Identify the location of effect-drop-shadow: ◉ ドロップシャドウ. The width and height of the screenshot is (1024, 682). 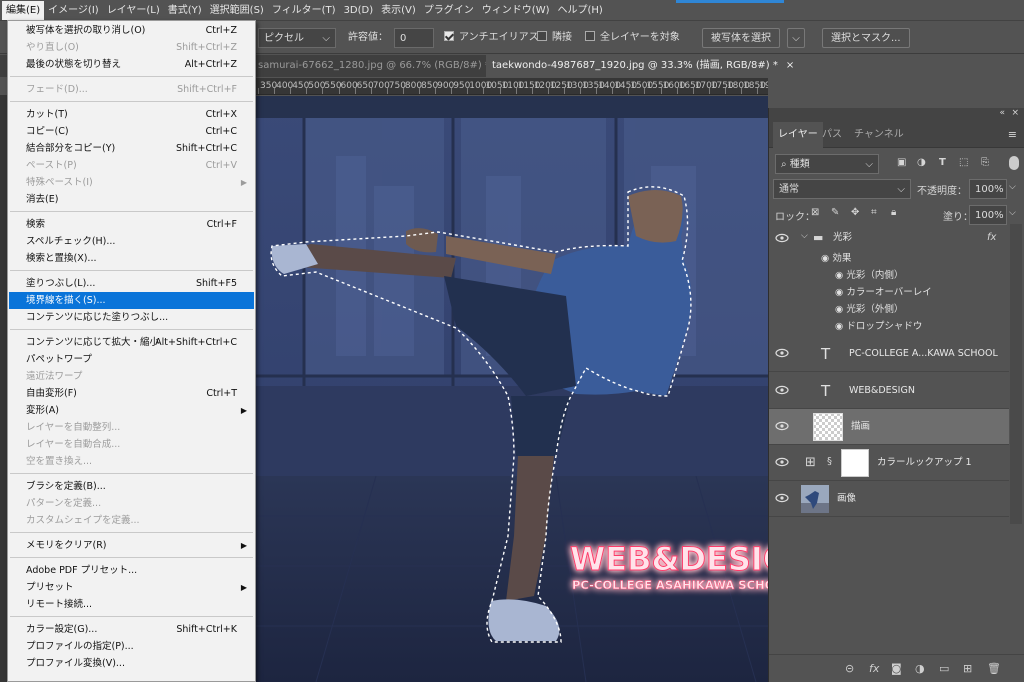
(920, 326).